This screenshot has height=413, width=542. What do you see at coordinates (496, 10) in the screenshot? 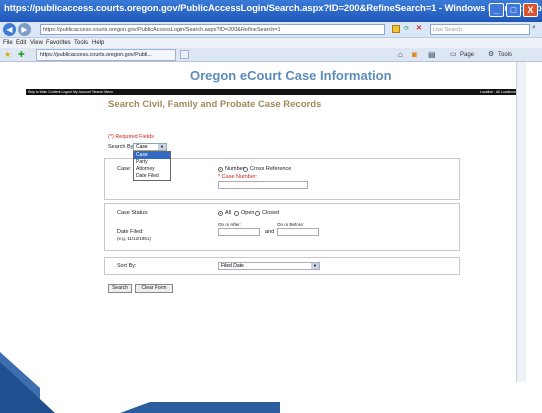
I see `minimize-button: _` at bounding box center [496, 10].